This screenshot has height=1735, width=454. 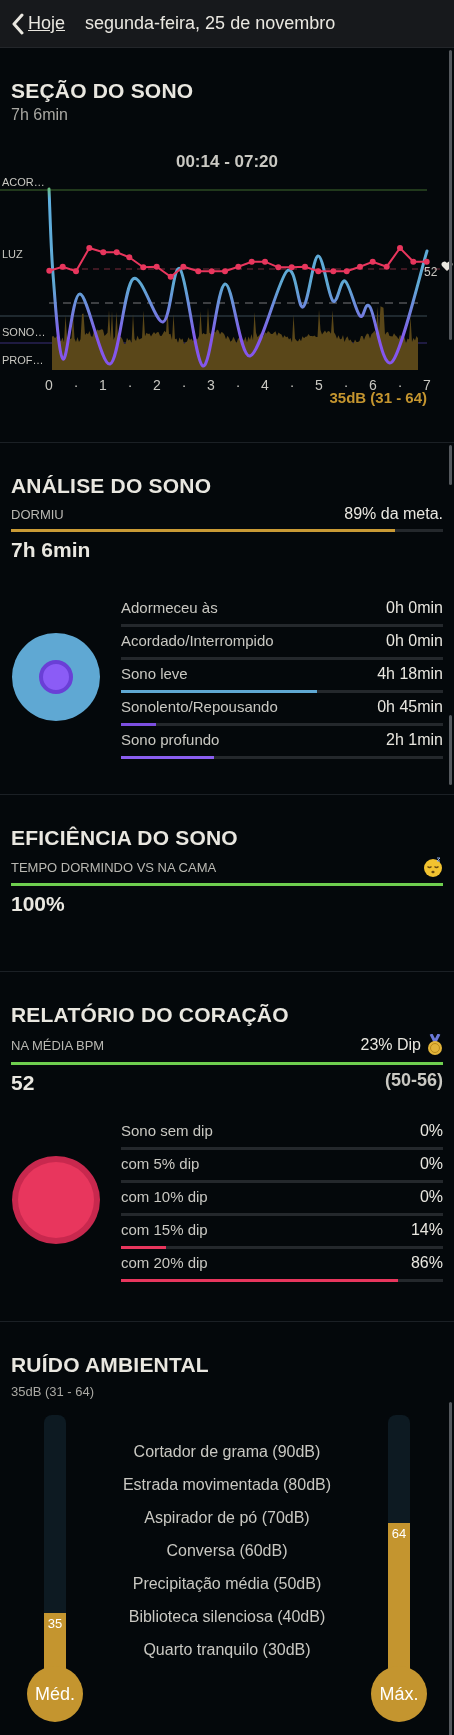 I want to click on section-title: SEÇÃO DO SONO, so click(x=103, y=91).